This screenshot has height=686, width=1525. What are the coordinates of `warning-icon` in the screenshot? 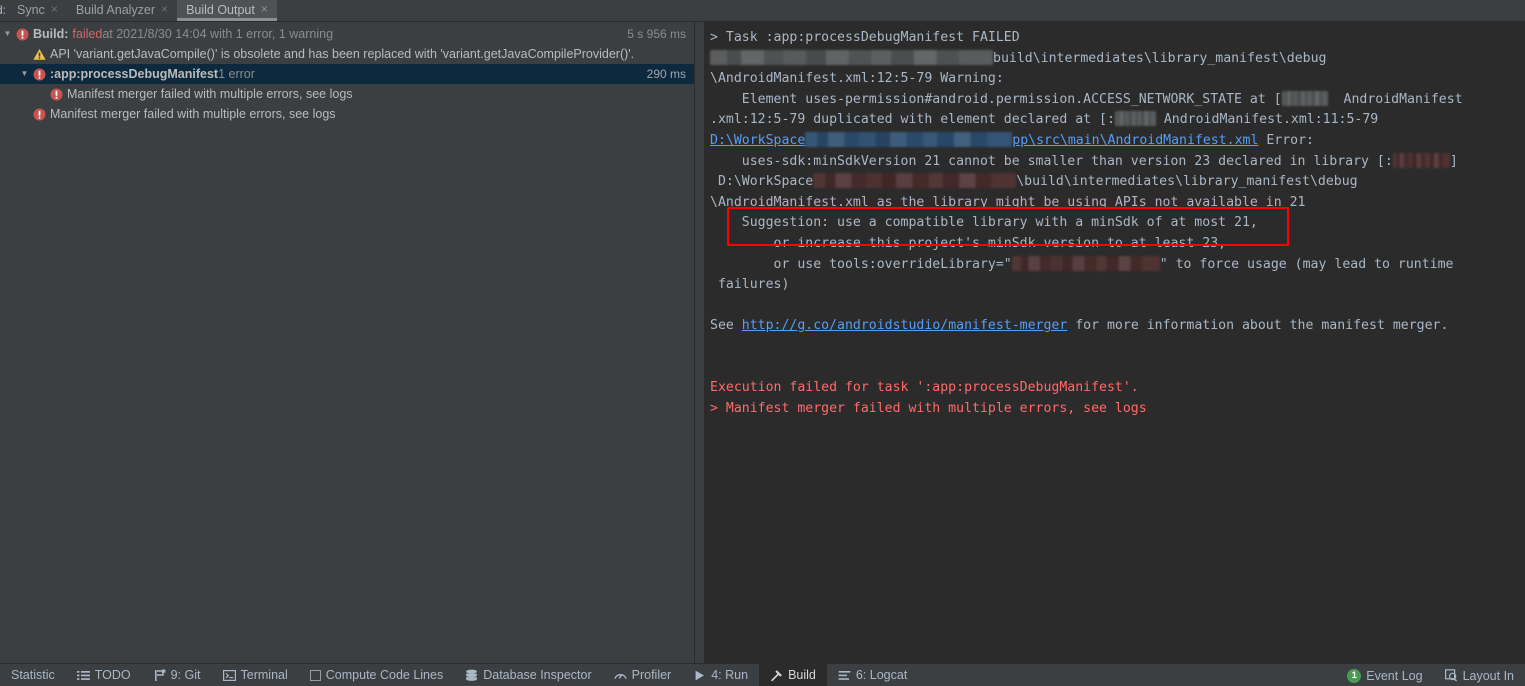 It's located at (39, 54).